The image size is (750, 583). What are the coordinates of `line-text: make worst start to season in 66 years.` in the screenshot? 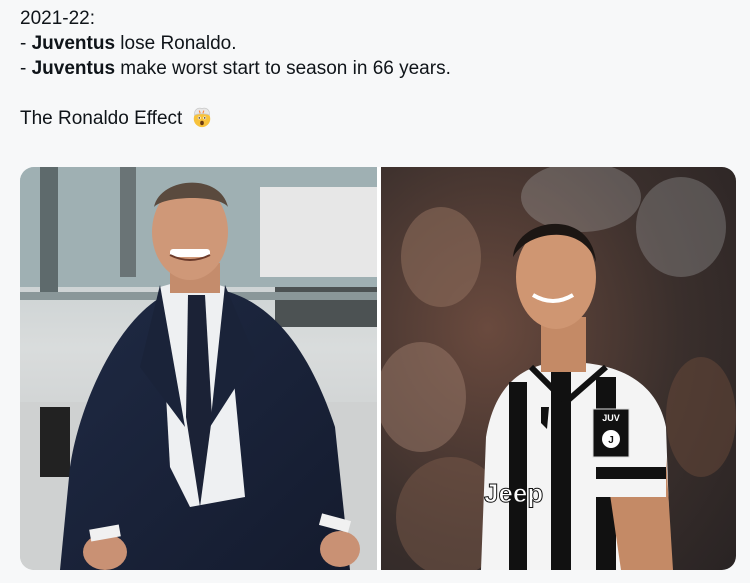 It's located at (283, 68).